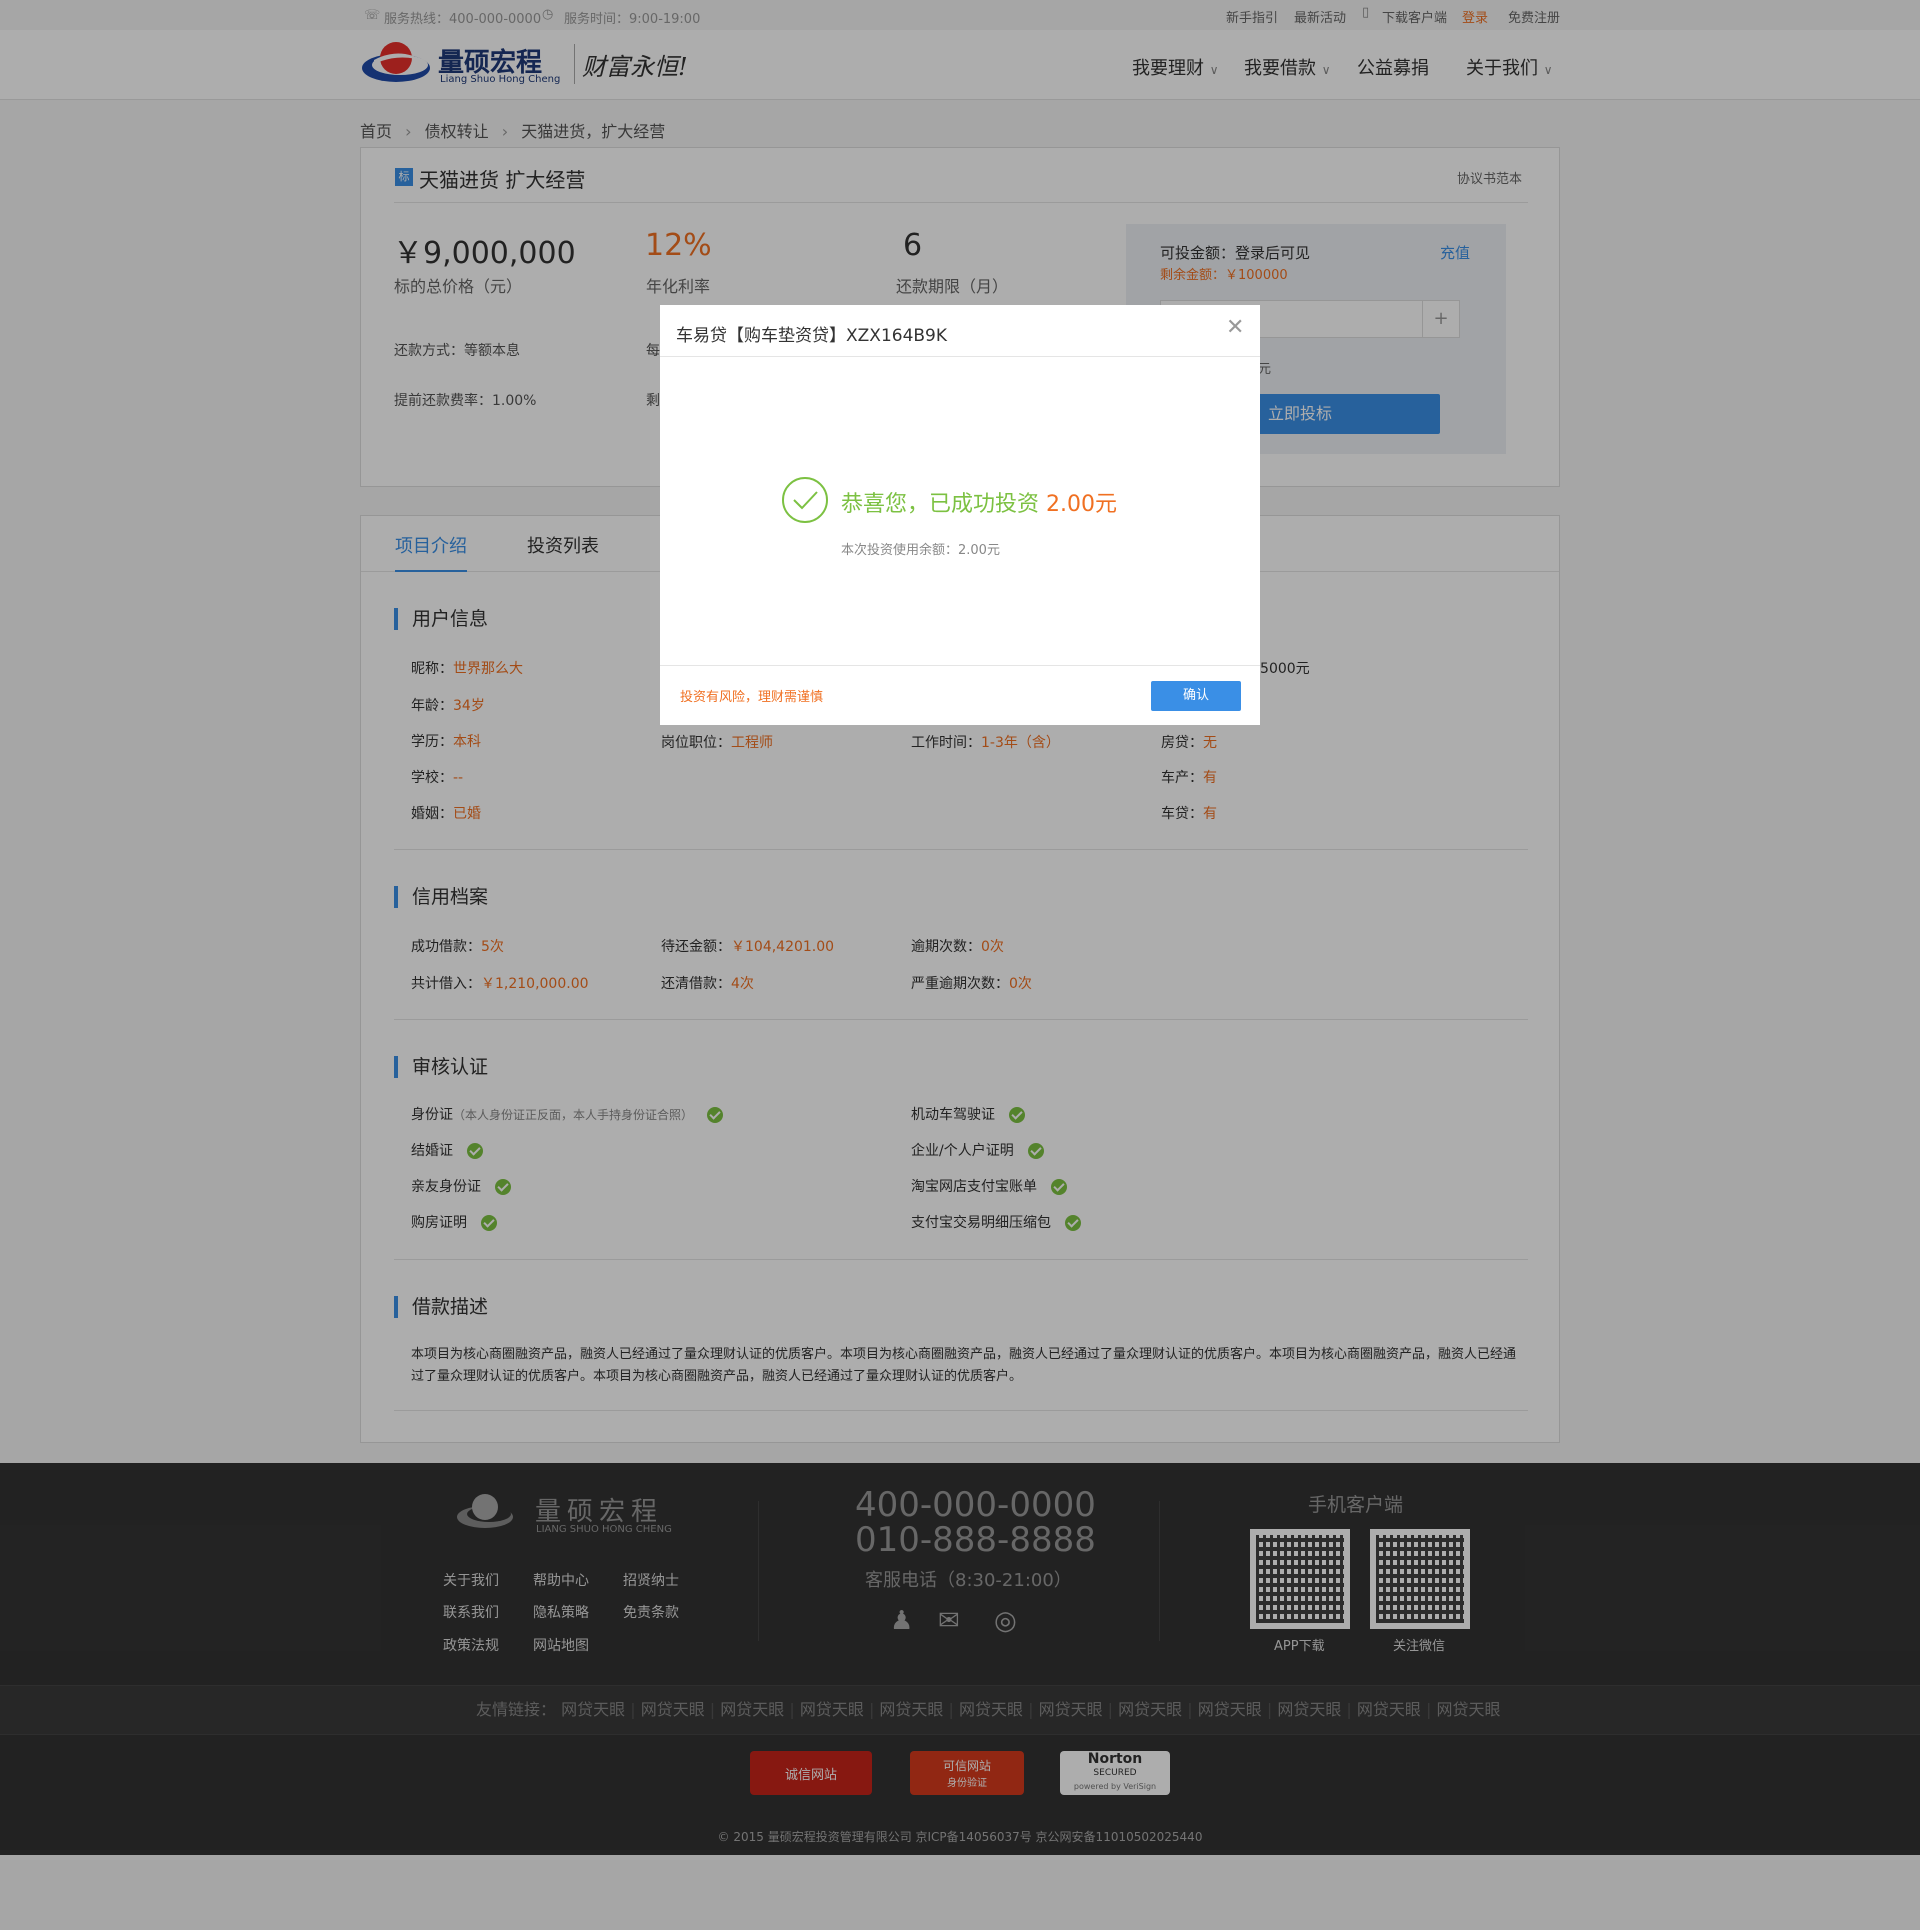 Image resolution: width=1920 pixels, height=1930 pixels. What do you see at coordinates (979, 504) in the screenshot?
I see `success-message: 恭喜您，已成功投资 2.00元` at bounding box center [979, 504].